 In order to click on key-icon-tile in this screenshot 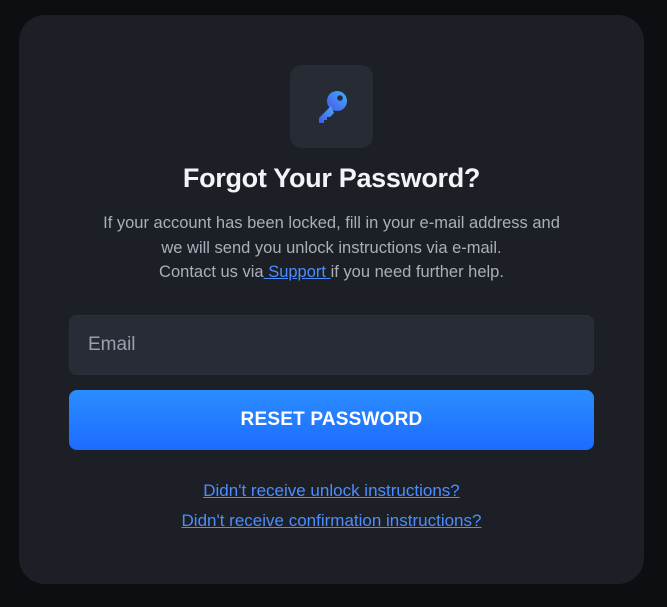, I will do `click(331, 106)`.